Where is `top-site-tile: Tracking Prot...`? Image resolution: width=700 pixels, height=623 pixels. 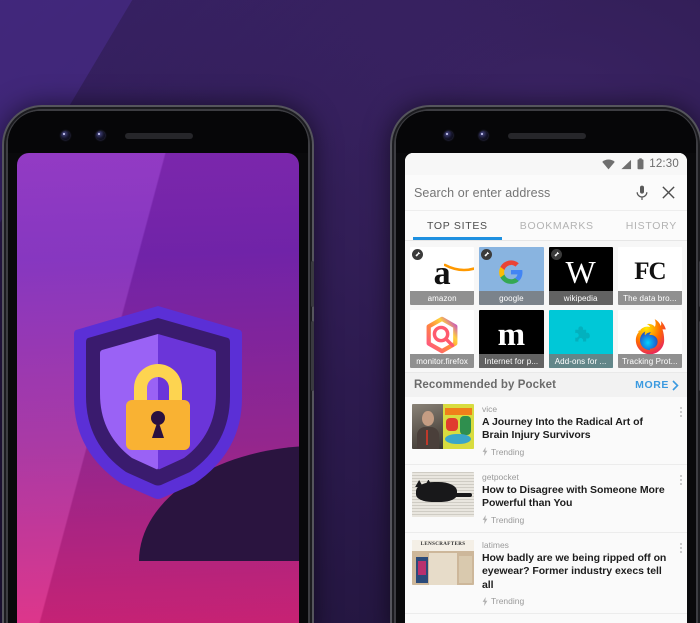
top-site-tile: Tracking Prot... is located at coordinates (649, 339).